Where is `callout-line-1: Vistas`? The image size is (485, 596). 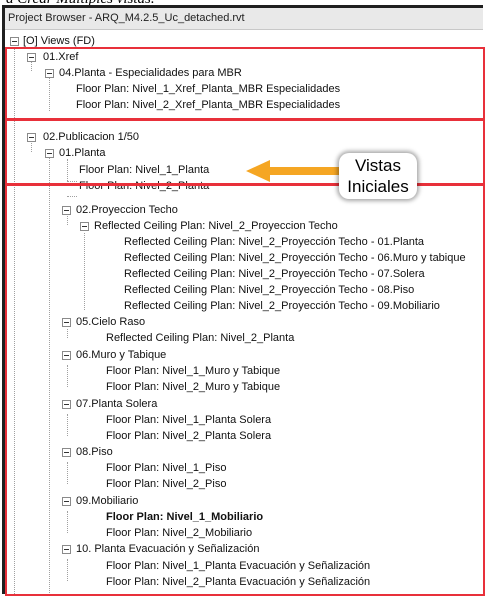
callout-line-1: Vistas is located at coordinates (378, 165).